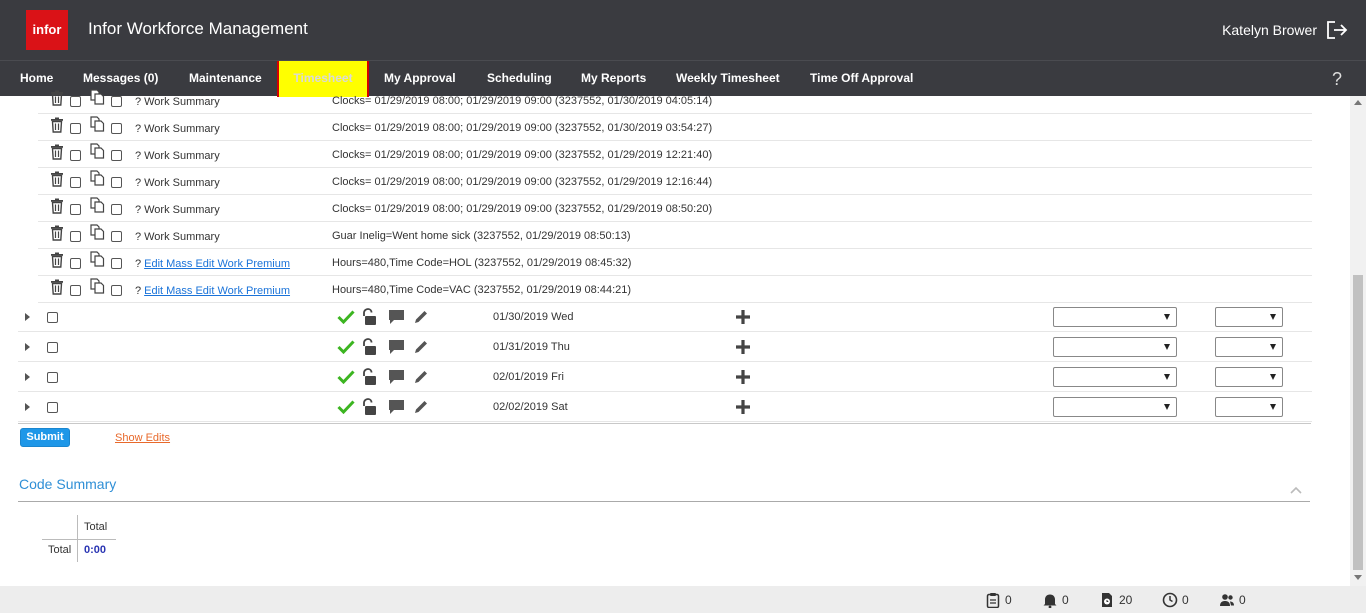 The image size is (1366, 613). What do you see at coordinates (47, 30) in the screenshot?
I see `infor-logo: infor` at bounding box center [47, 30].